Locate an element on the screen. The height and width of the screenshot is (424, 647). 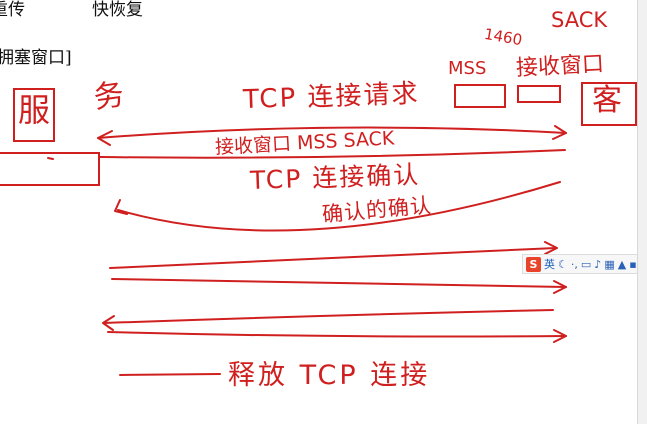
grid-icon: ▦ is located at coordinates (609, 264).